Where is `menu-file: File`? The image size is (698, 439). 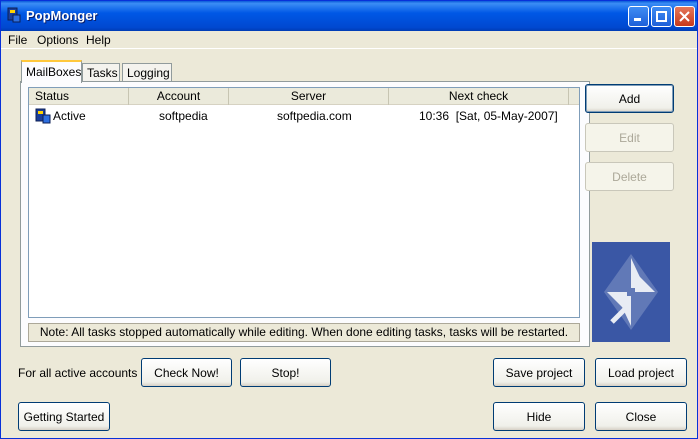 menu-file: File is located at coordinates (17, 40).